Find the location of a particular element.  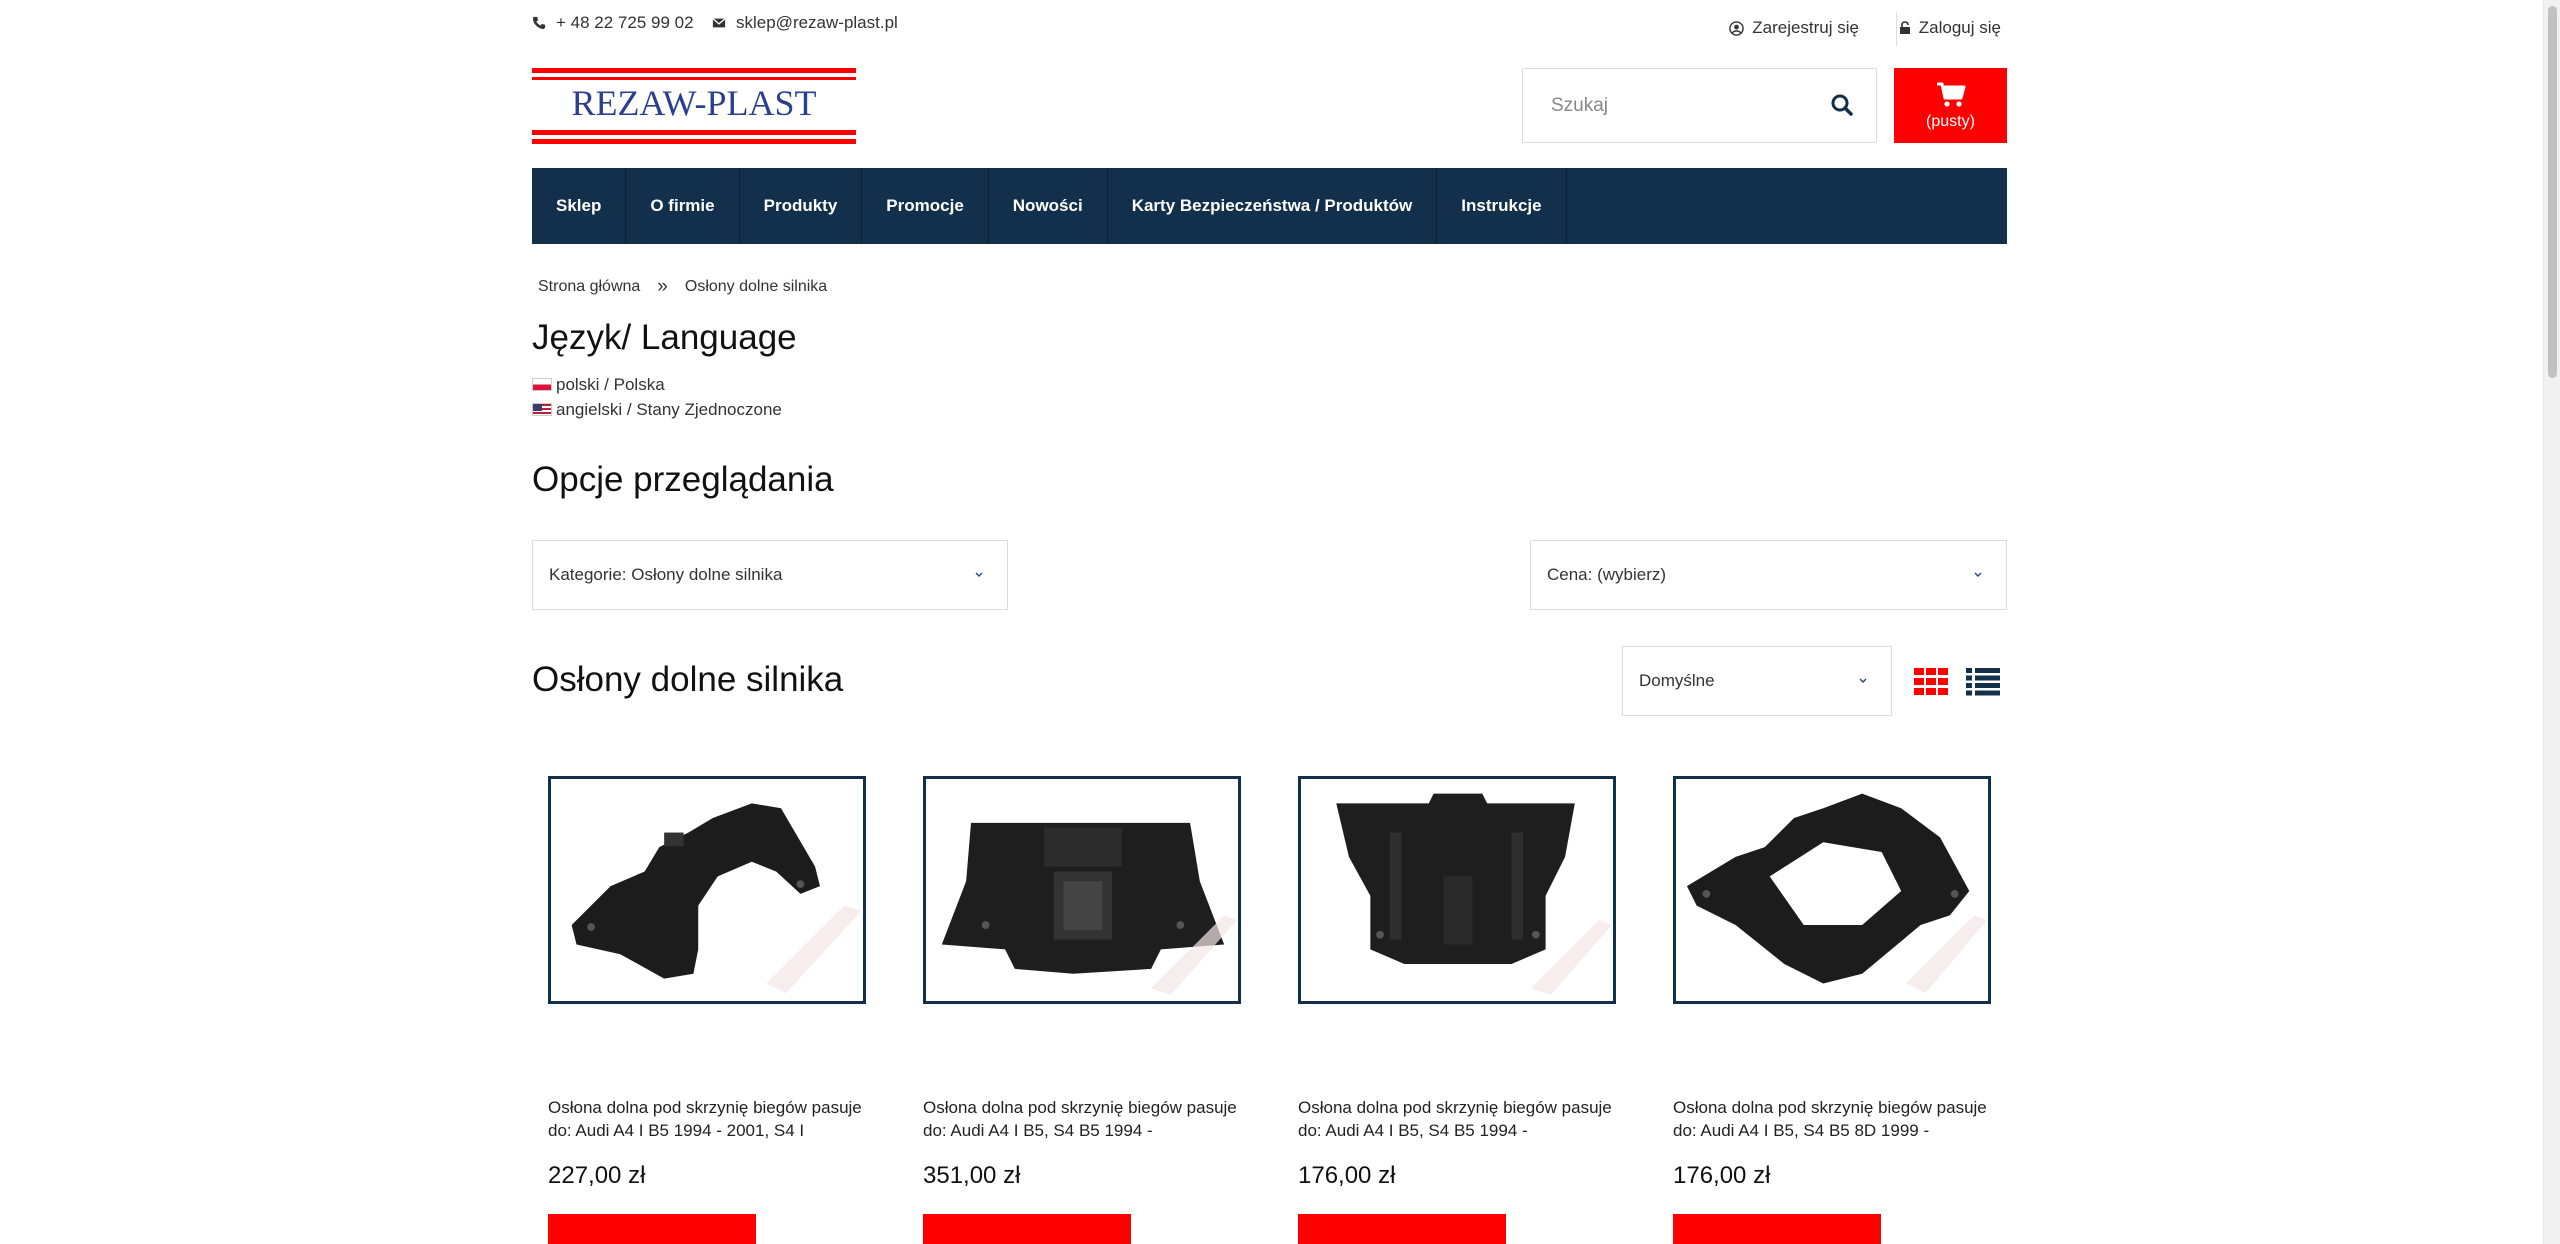

cart-button: (pusty) is located at coordinates (1950, 105).